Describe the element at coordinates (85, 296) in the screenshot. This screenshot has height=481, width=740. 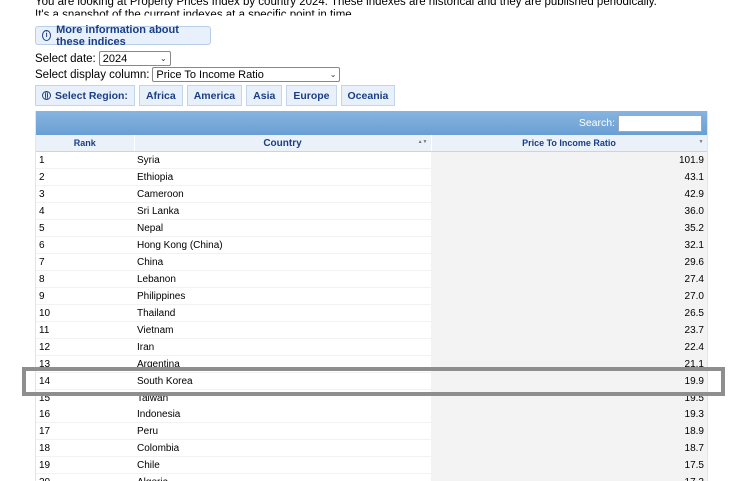
I see `rank-cell: 9` at that location.